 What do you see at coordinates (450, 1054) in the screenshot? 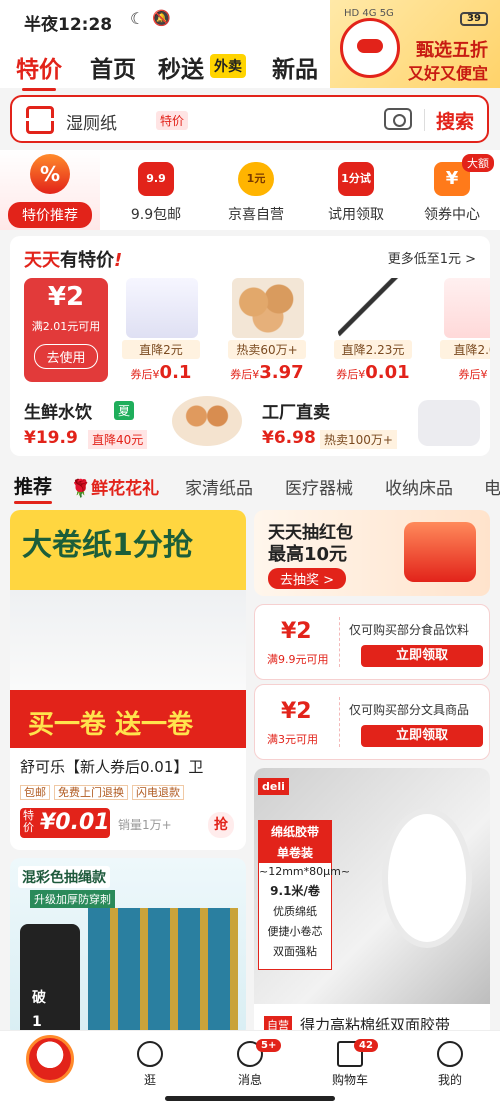
I see `person-icon` at bounding box center [450, 1054].